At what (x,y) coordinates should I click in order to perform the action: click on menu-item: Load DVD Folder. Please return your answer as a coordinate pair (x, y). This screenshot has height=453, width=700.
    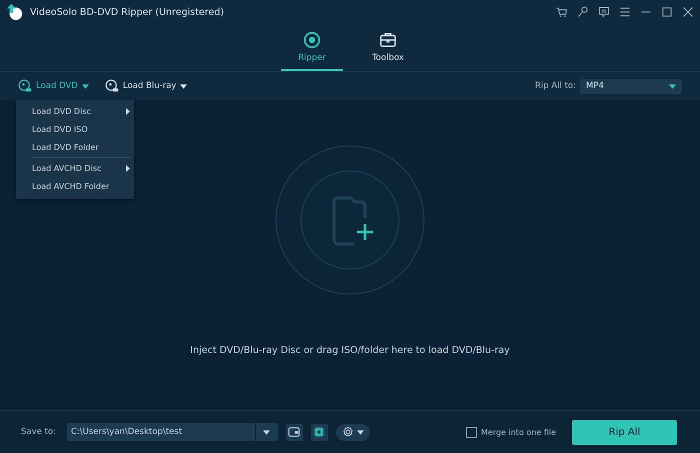
    Looking at the image, I should click on (75, 147).